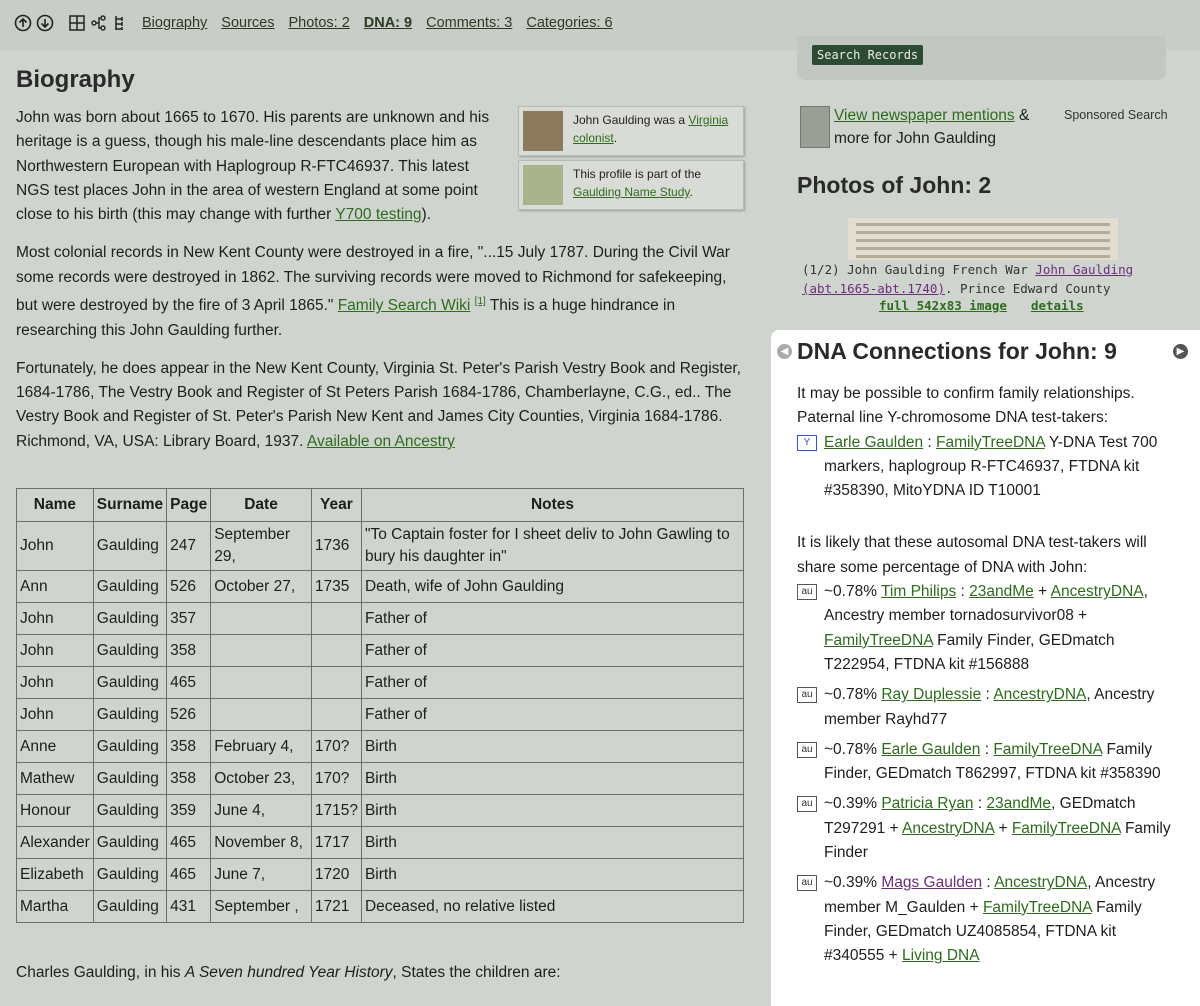 The height and width of the screenshot is (1006, 1200). I want to click on table-cell: 359, so click(189, 811).